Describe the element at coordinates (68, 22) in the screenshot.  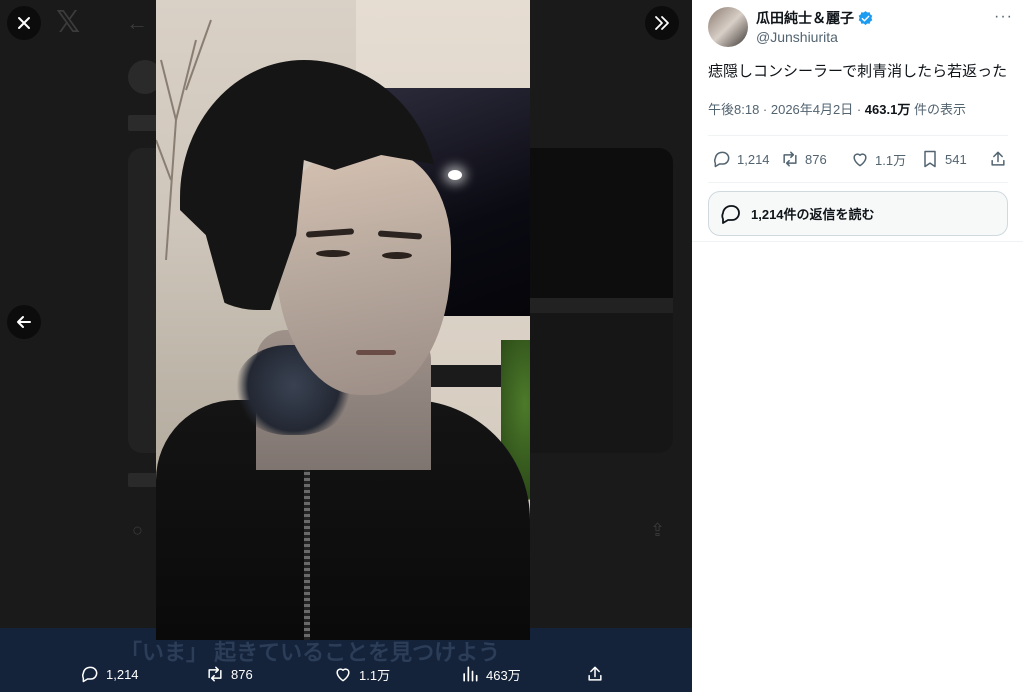
I see `x-logo-icon: 𝕏` at that location.